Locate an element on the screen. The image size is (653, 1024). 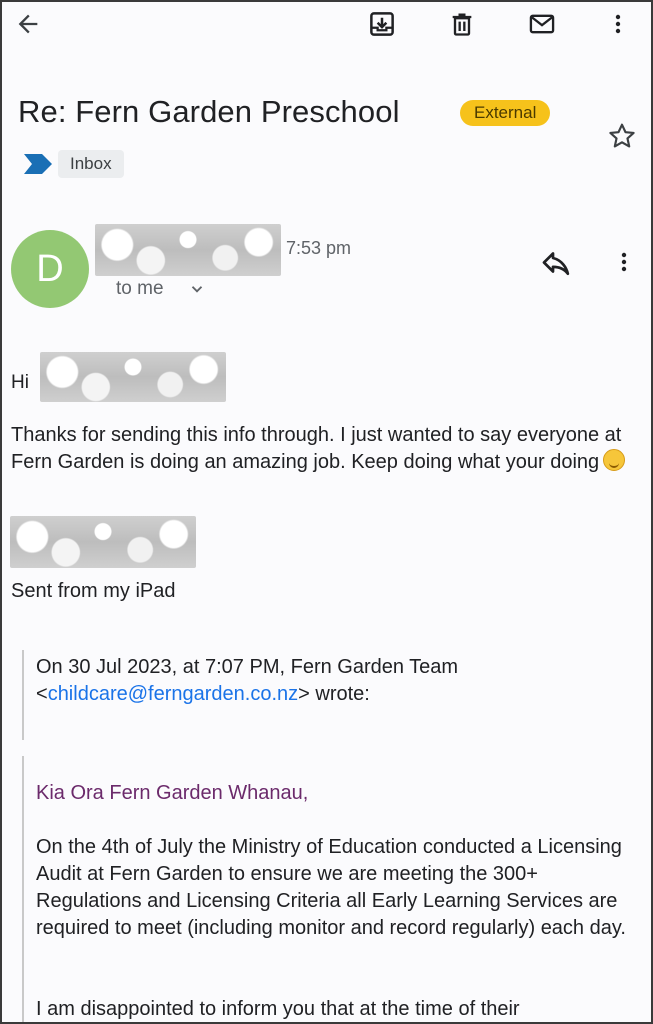
star-outline-icon is located at coordinates (622, 138).